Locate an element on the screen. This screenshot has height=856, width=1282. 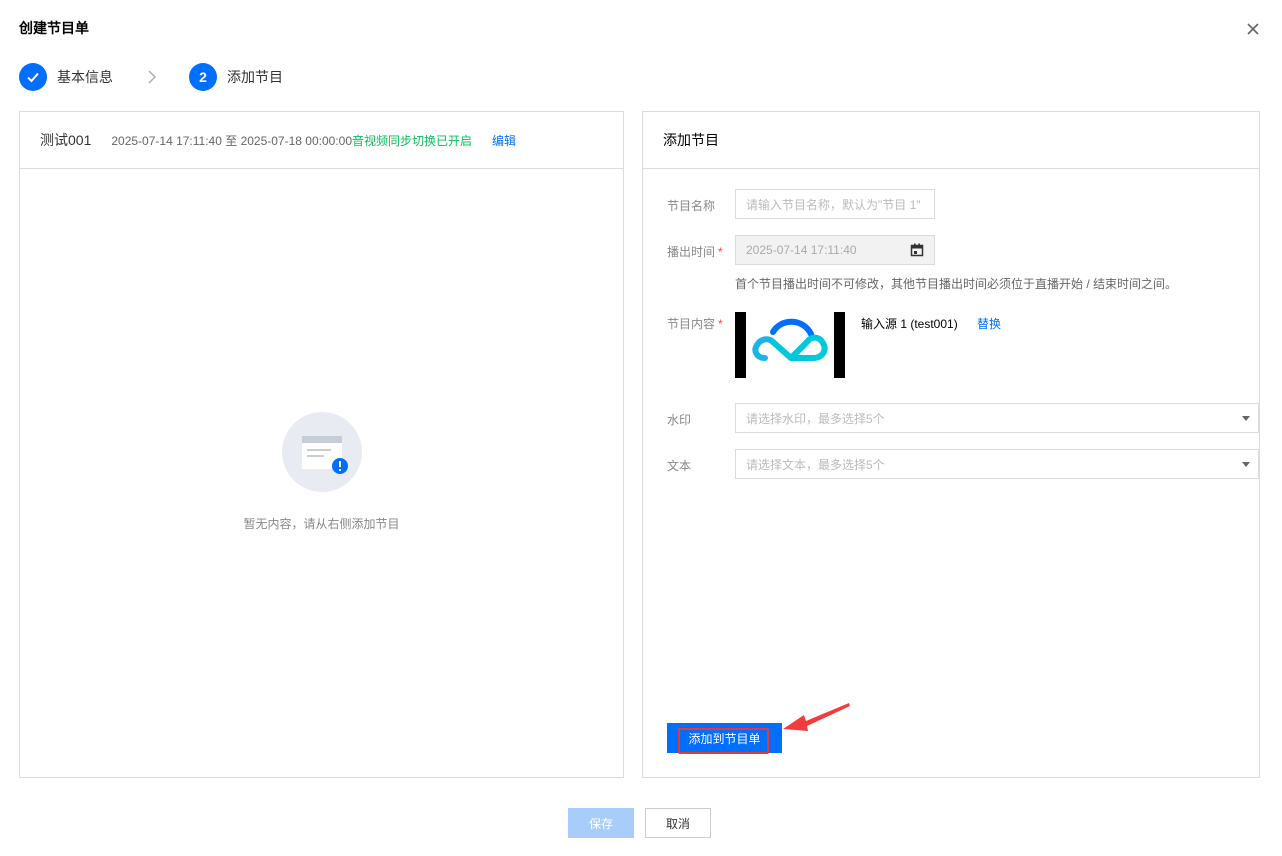
text-placeholder: 请选择文本，最多选择5个 is located at coordinates (815, 464).